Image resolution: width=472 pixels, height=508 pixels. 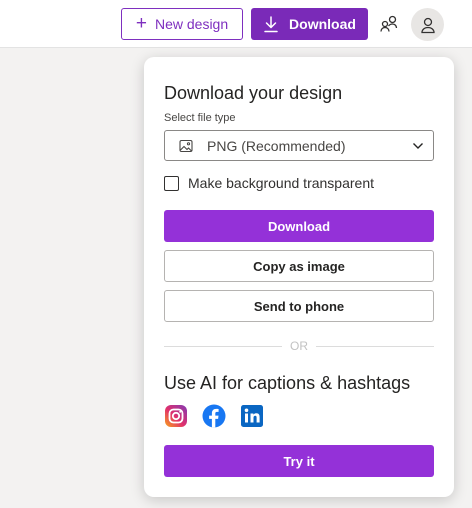 What do you see at coordinates (253, 93) in the screenshot?
I see `panel-title: Download your design` at bounding box center [253, 93].